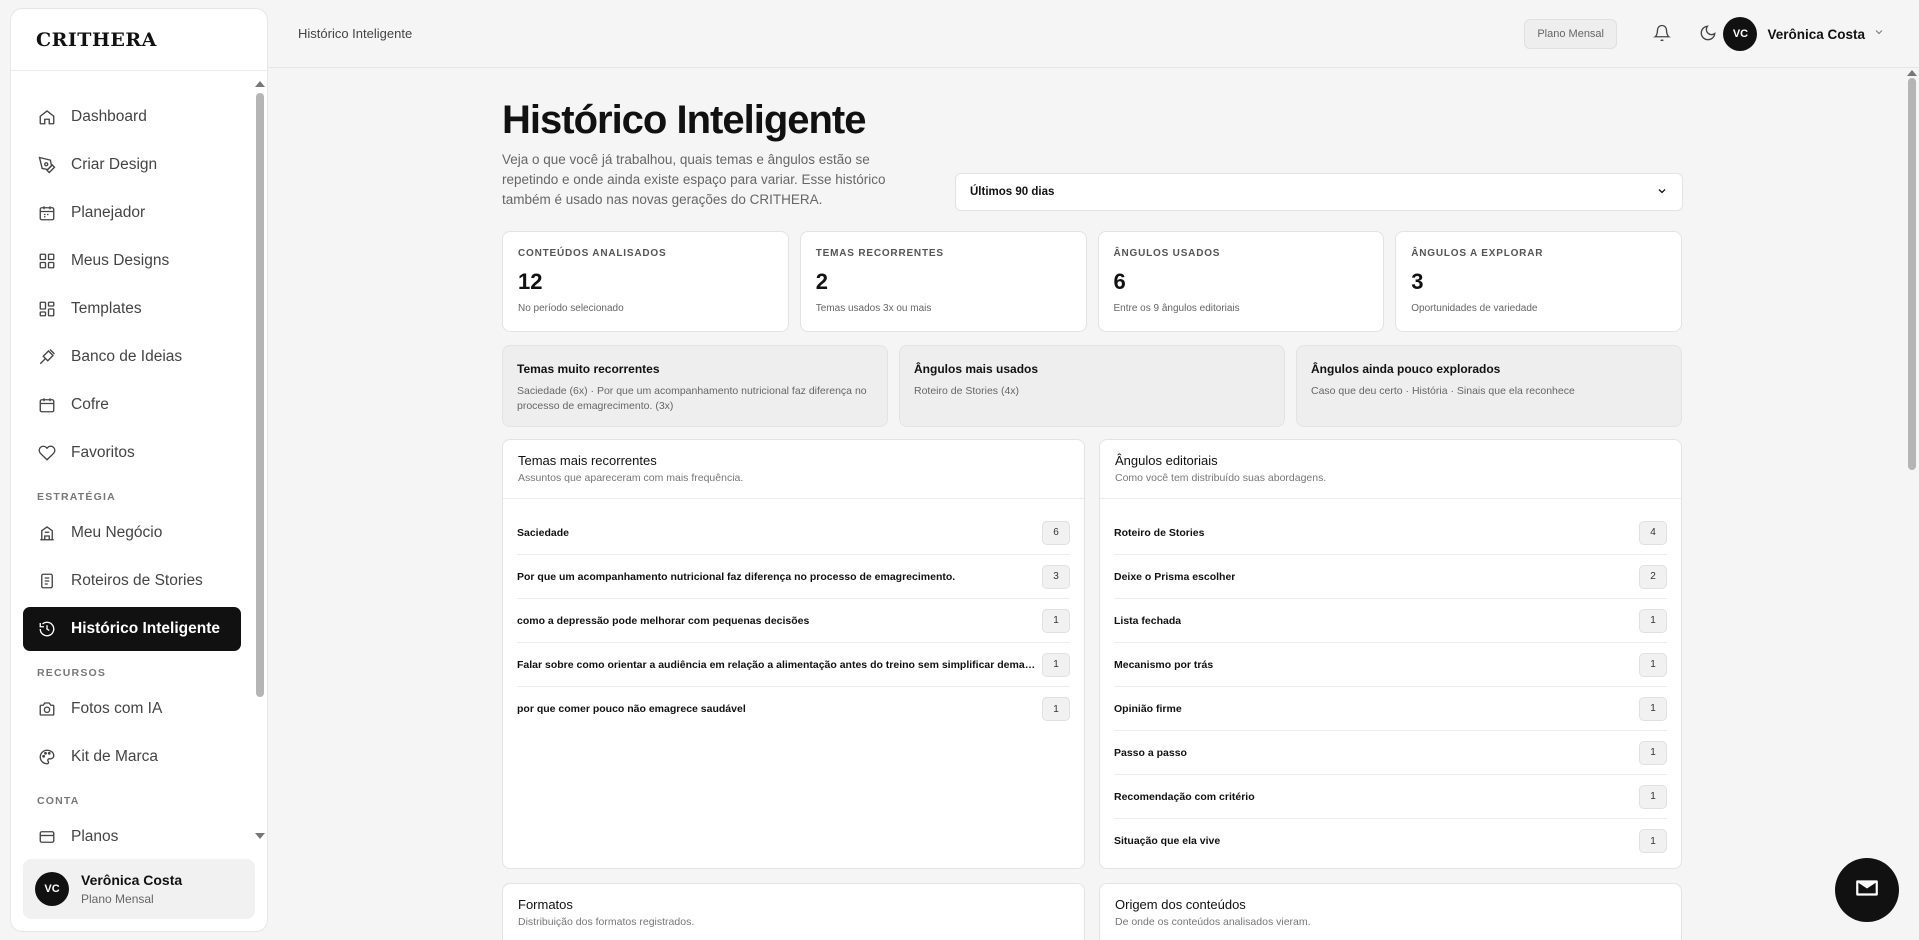 The height and width of the screenshot is (940, 1919). Describe the element at coordinates (879, 253) in the screenshot. I see `stat-label: TEMAS RECORRENTES` at that location.